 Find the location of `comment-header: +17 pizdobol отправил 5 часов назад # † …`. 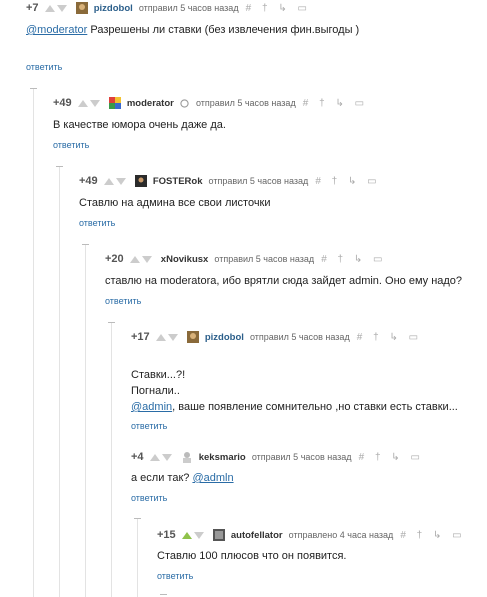

comment-header: +17 pizdobol отправил 5 часов назад # † … is located at coordinates (276, 339).